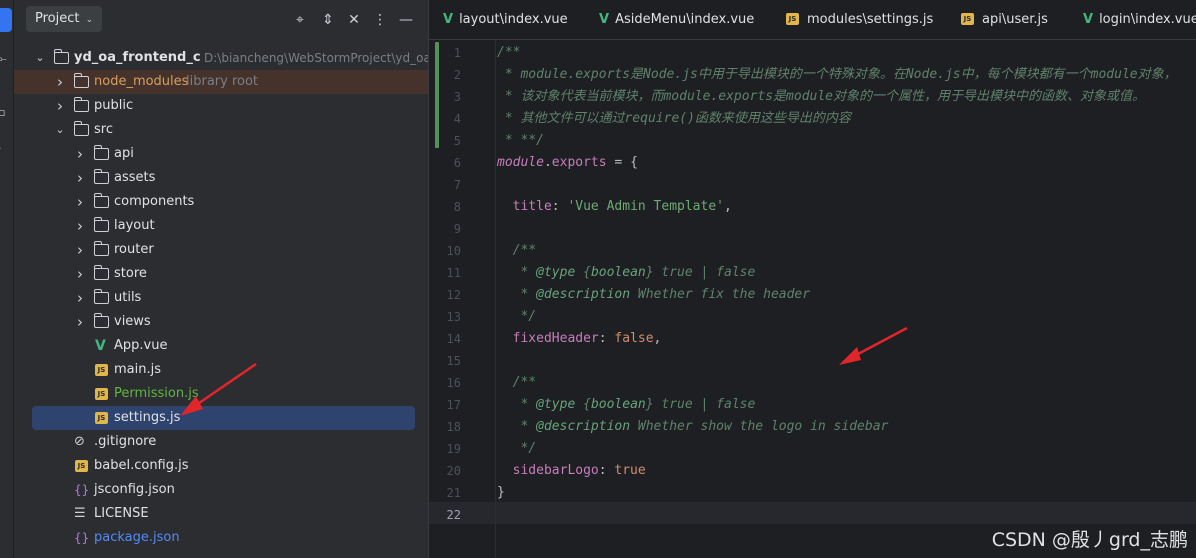 Image resolution: width=1196 pixels, height=558 pixels. Describe the element at coordinates (1089, 540) in the screenshot. I see `watermark: CSDN @殷丿grd_志鹏` at that location.